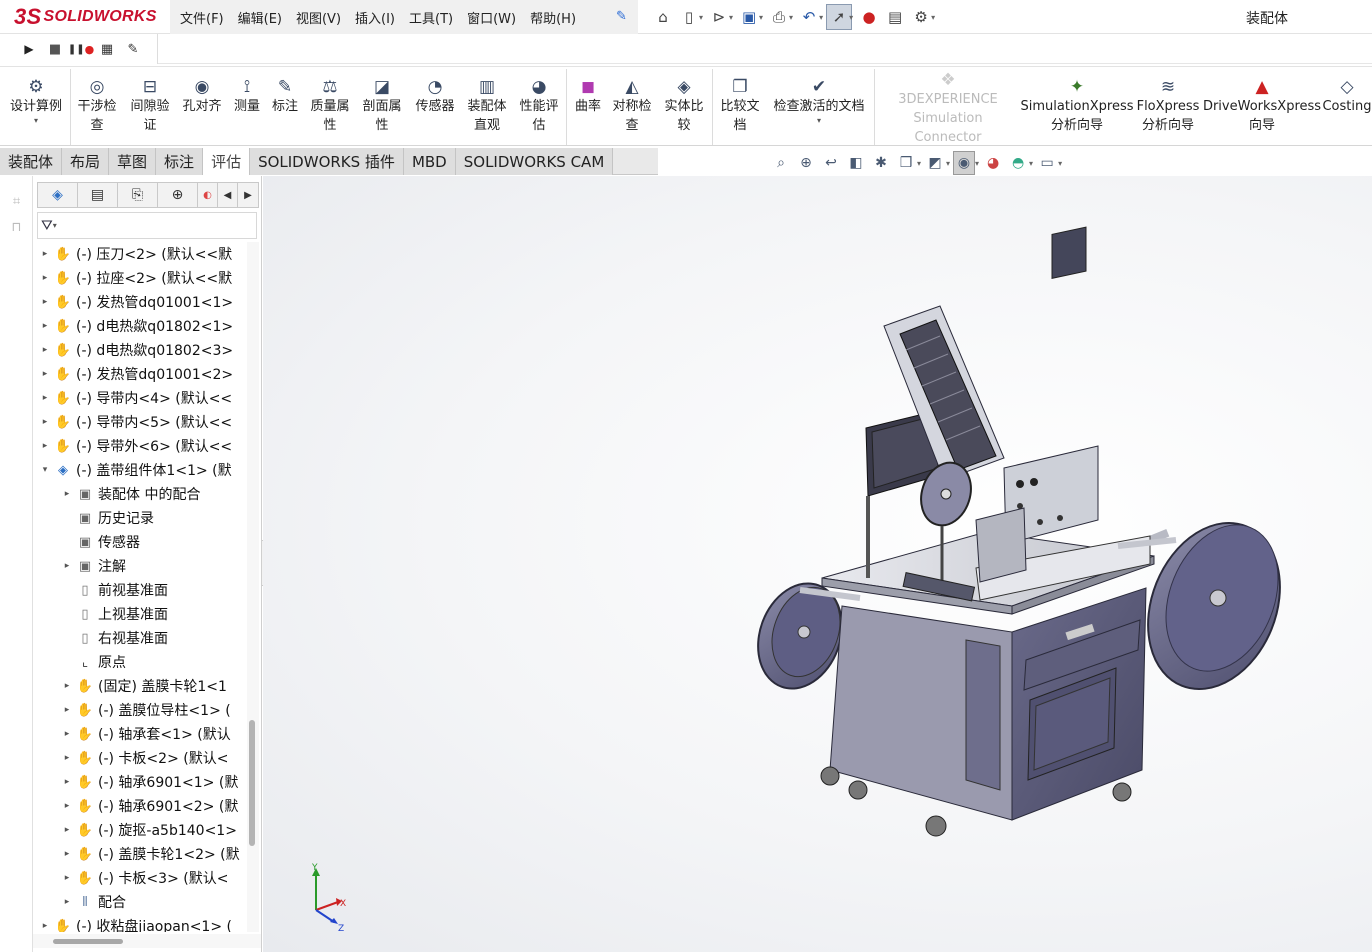 Image resolution: width=1372 pixels, height=952 pixels. What do you see at coordinates (139, 302) in the screenshot?
I see `tree-item: ▸ ✋ (-) 发热管dq01001<1>` at bounding box center [139, 302].